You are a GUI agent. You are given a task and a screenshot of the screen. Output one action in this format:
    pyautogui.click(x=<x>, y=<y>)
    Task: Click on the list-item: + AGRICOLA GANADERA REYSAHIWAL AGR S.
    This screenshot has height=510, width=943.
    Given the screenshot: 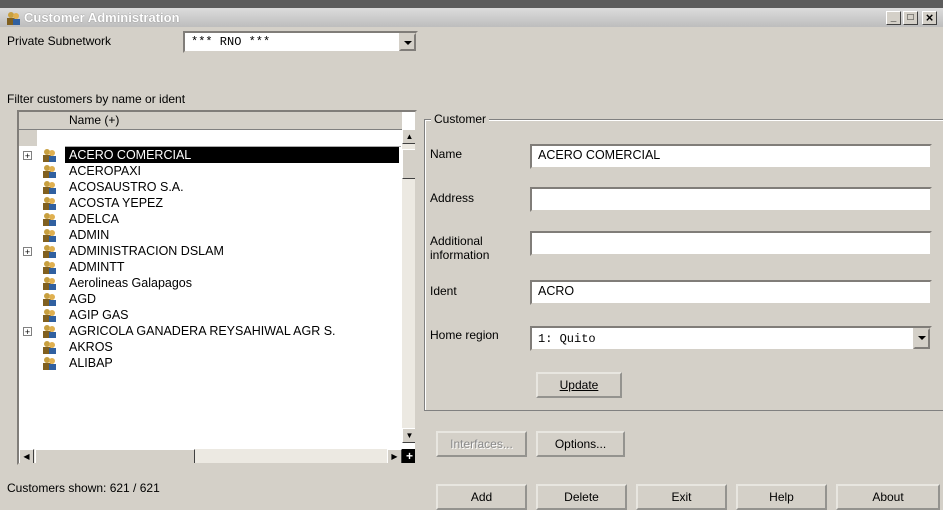 What is the action you would take?
    pyautogui.click(x=210, y=331)
    